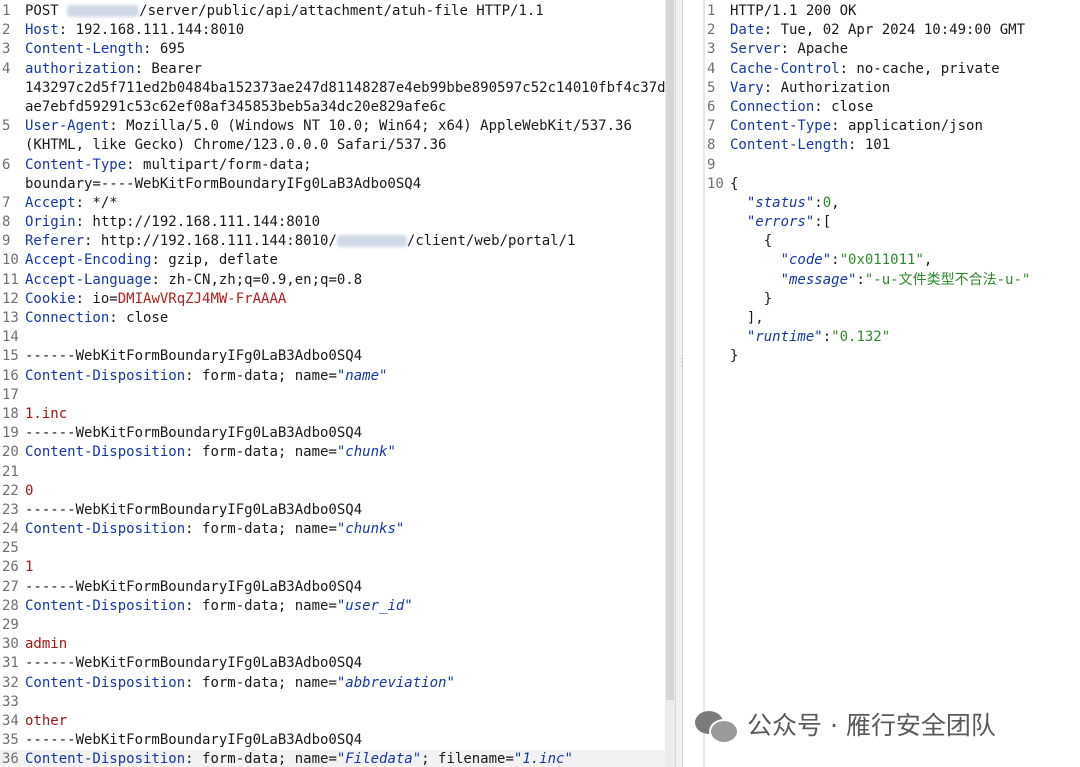 The height and width of the screenshot is (767, 1080). Describe the element at coordinates (892, 107) in the screenshot. I see `response-line: 6 Connection: close` at that location.